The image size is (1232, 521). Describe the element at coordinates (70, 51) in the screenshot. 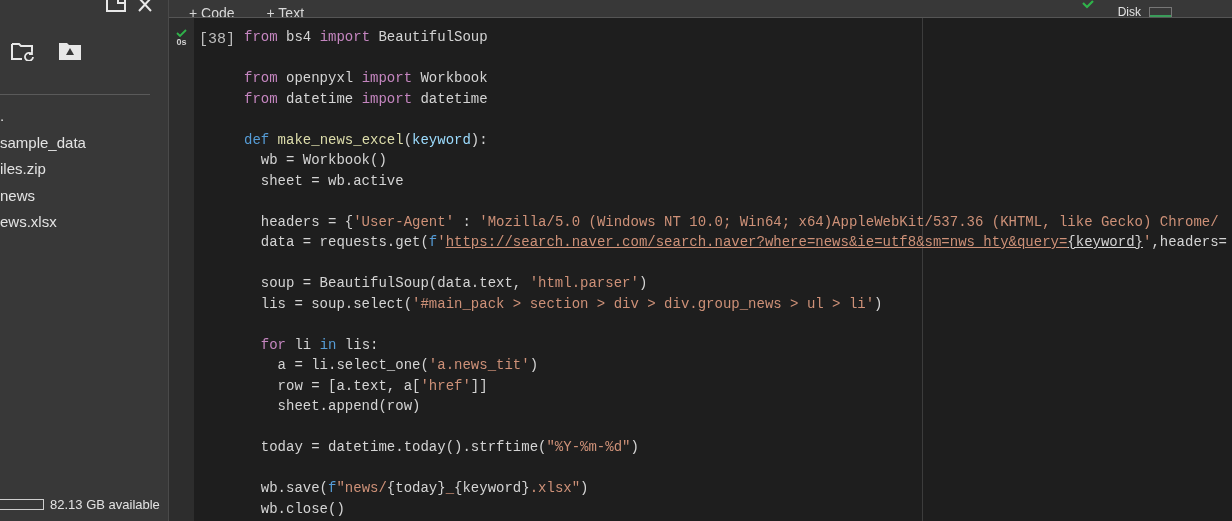

I see `drive-folder-icon` at that location.